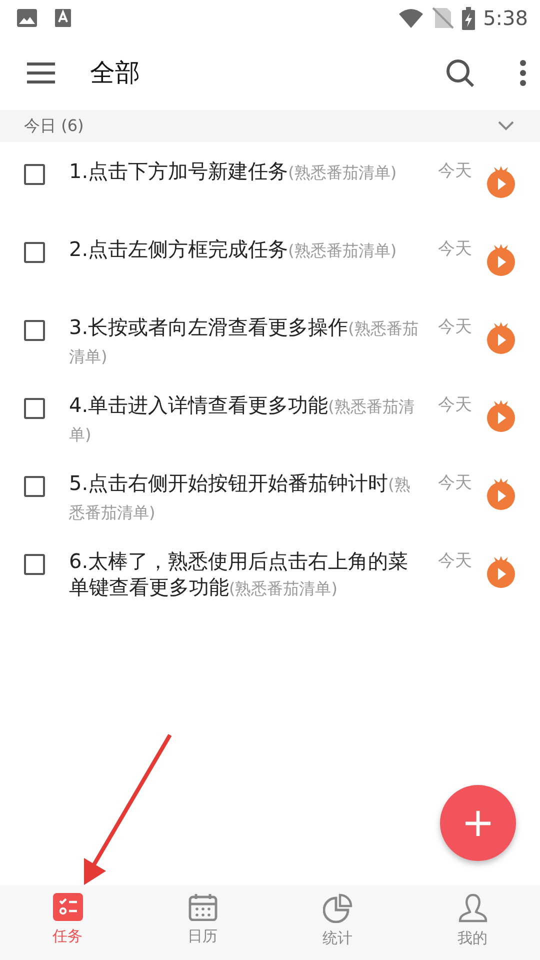  I want to click on no-sim-icon, so click(443, 18).